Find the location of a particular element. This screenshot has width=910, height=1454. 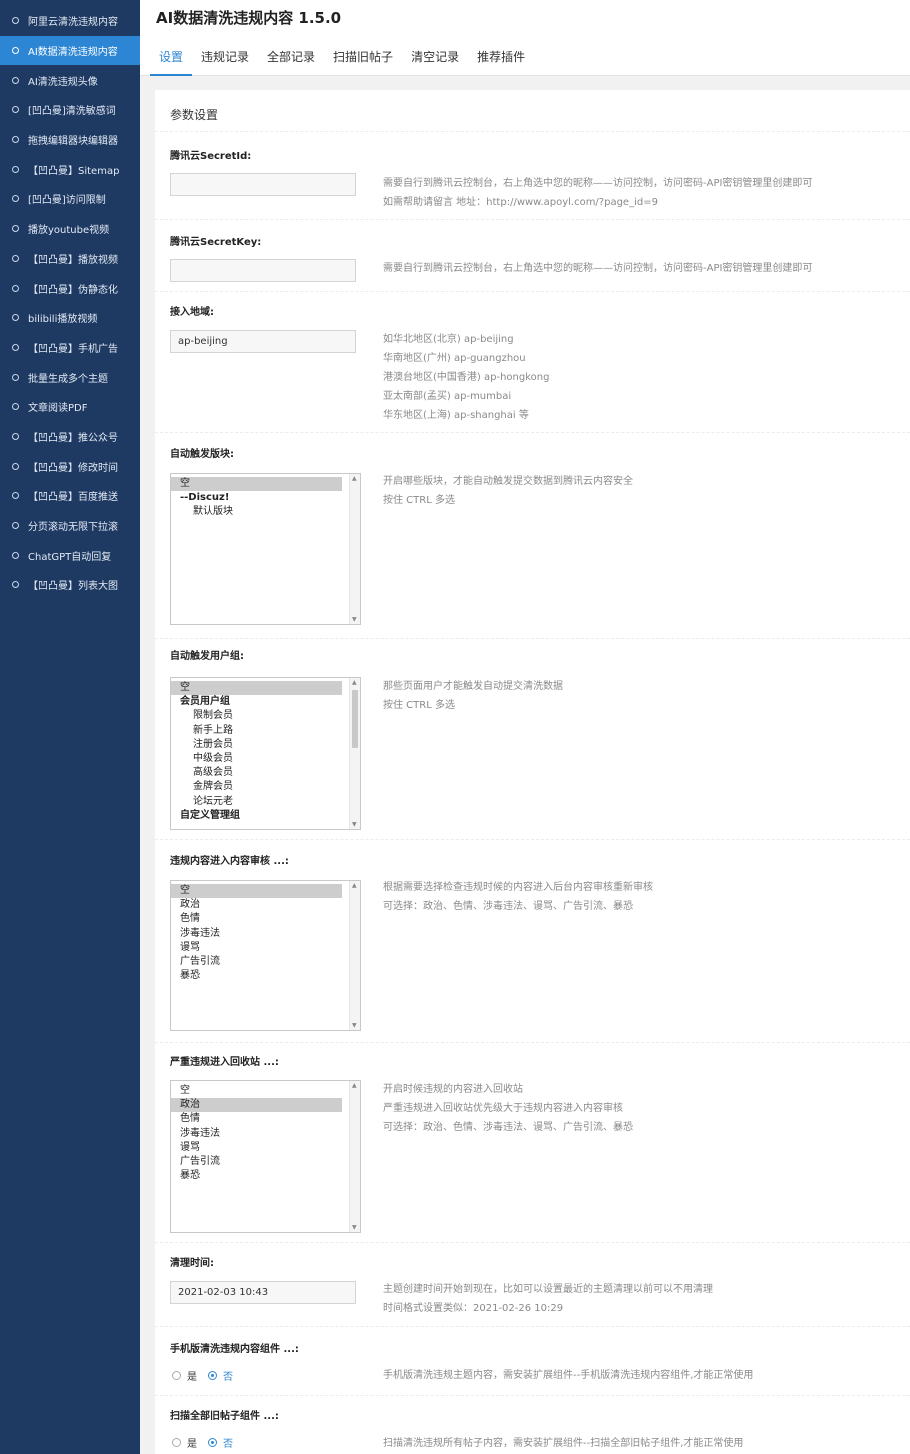

sidebar-item-label: [凹凸曼]访问限制 is located at coordinates (67, 201).